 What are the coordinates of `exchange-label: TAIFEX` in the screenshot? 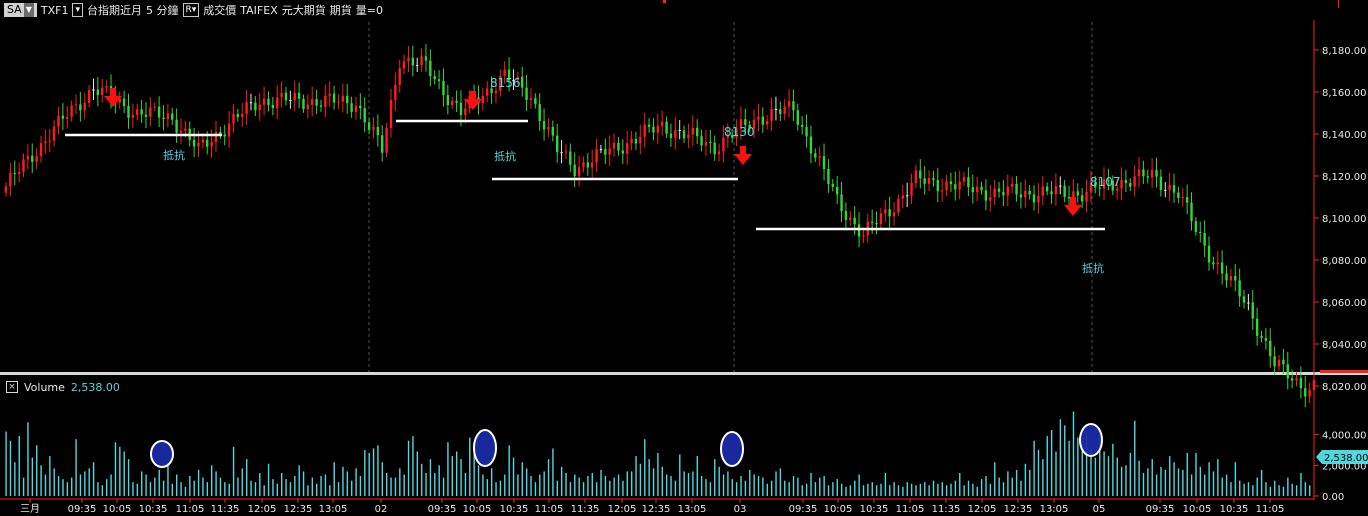 It's located at (259, 10).